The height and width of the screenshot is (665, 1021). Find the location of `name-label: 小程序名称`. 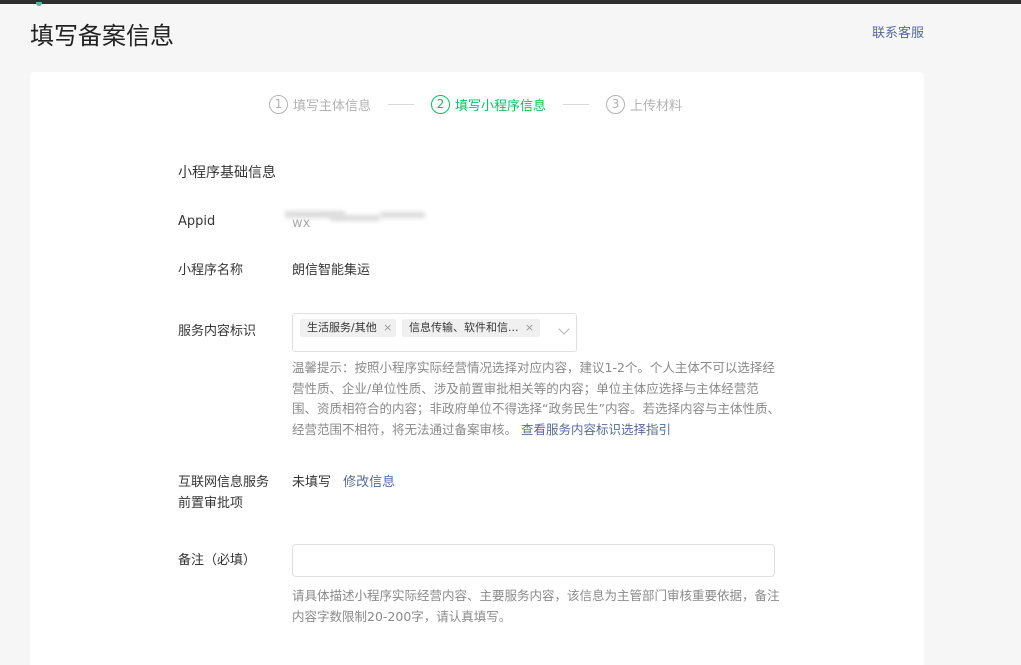

name-label: 小程序名称 is located at coordinates (211, 270).